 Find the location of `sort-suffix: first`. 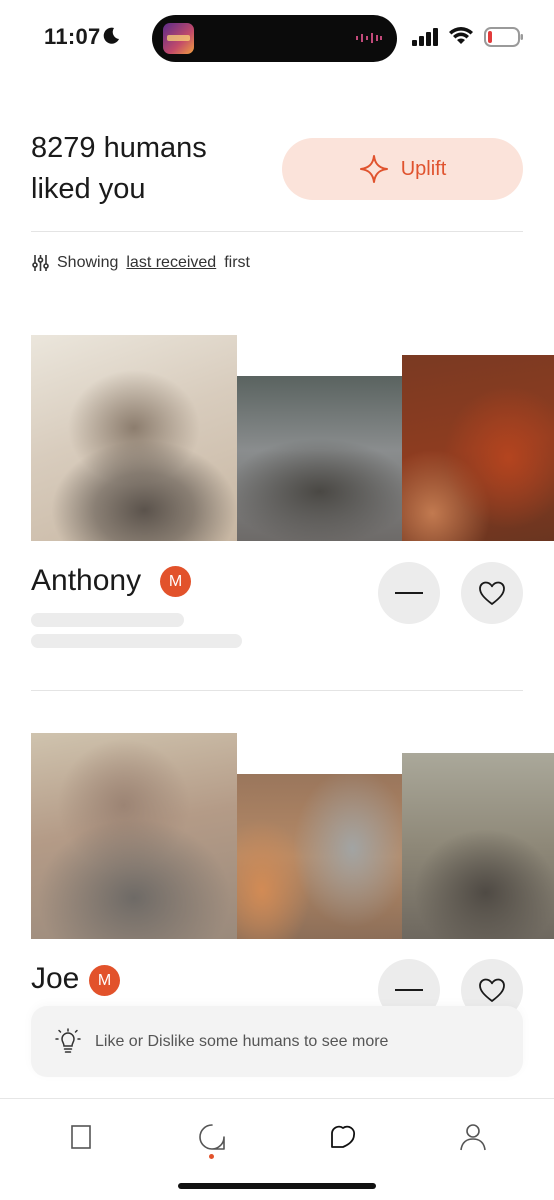

sort-suffix: first is located at coordinates (237, 262).